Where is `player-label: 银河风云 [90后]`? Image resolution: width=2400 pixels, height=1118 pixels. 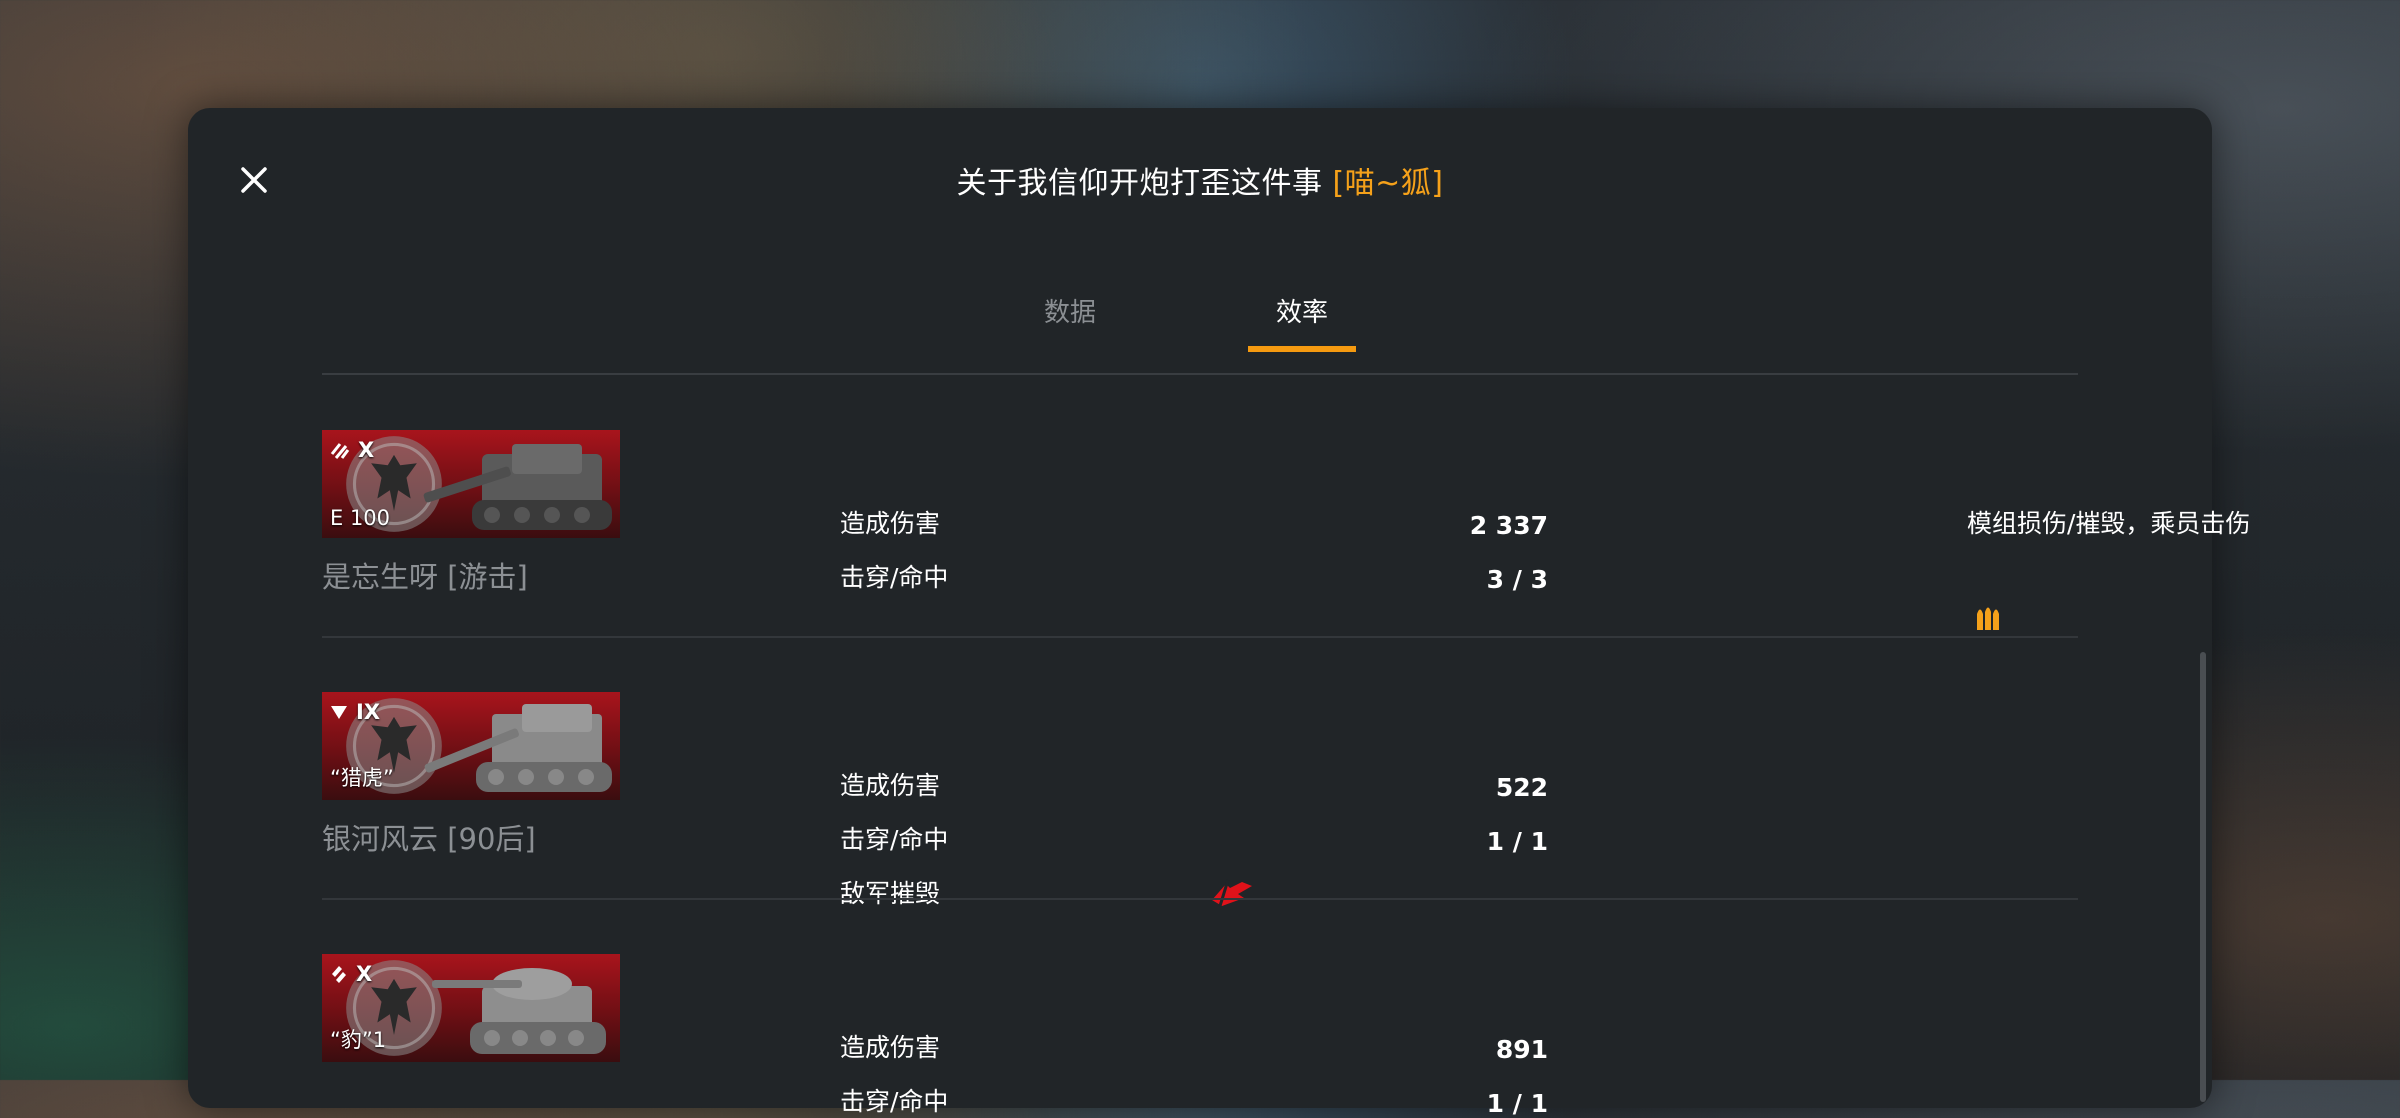
player-label: 银河风云 [90后] is located at coordinates (429, 839).